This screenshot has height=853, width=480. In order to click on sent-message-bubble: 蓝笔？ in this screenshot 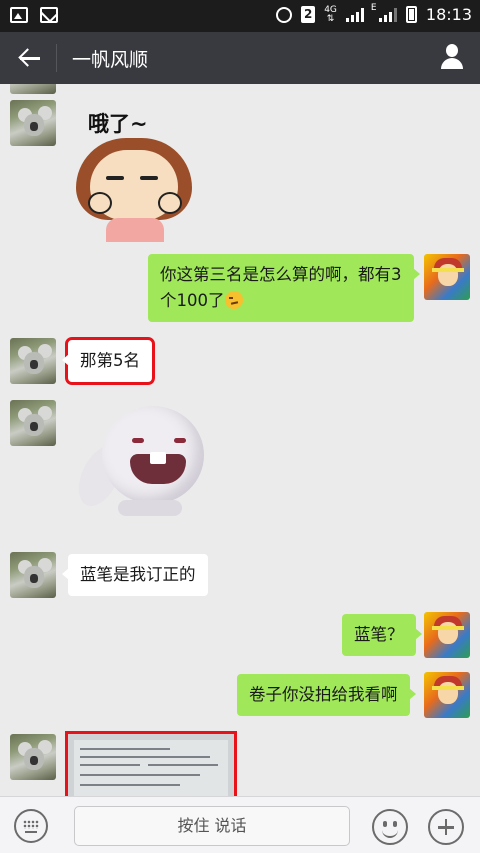, I will do `click(381, 635)`.